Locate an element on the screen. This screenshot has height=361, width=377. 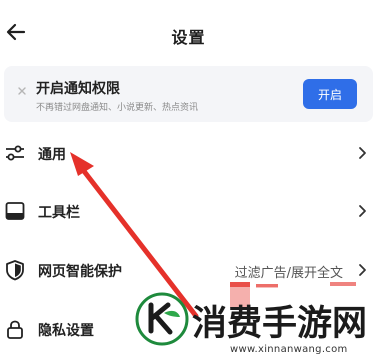
settings-row-label: 工具栏 is located at coordinates (59, 213).